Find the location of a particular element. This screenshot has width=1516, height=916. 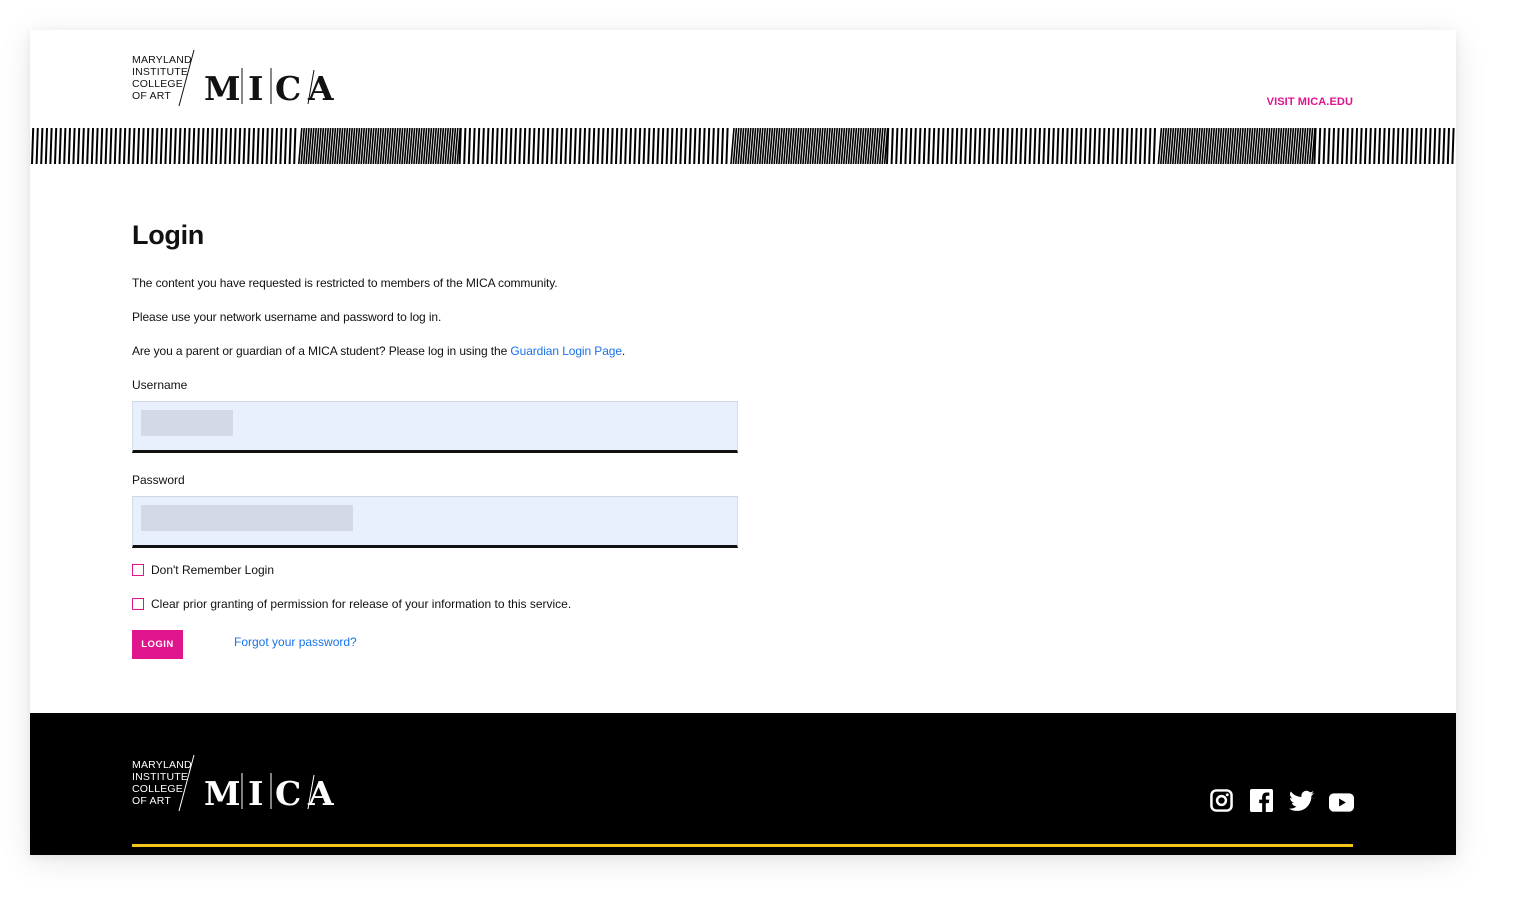

clear-permission-checkbox is located at coordinates (138, 604).